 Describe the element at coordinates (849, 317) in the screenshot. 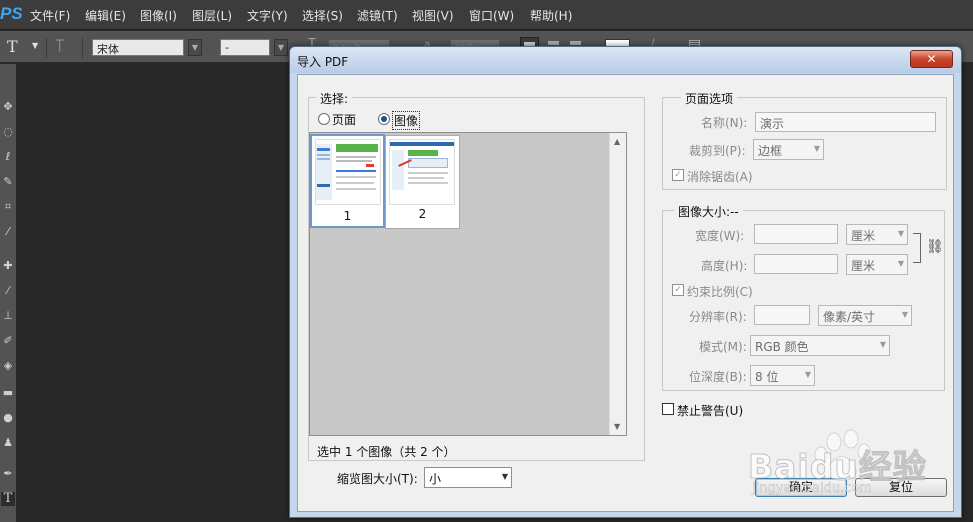

I see `resolution-unit-value: 像素/英寸` at that location.